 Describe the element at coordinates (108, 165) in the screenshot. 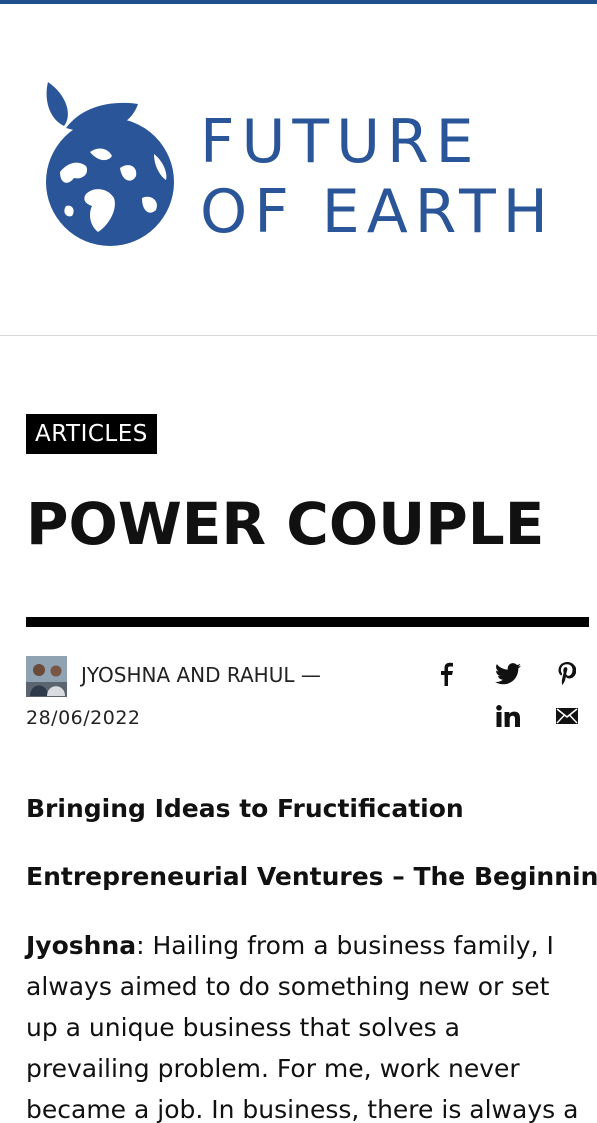

I see `logo-globe-icon` at that location.